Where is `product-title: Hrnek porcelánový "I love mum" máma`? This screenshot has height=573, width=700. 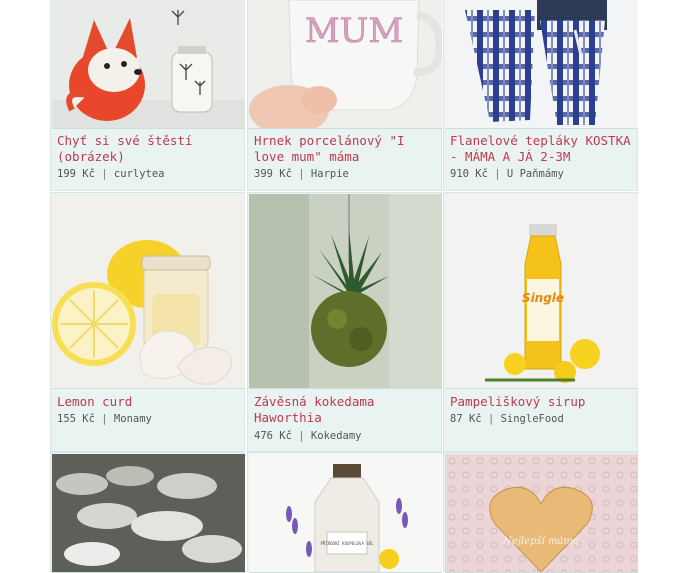 product-title: Hrnek porcelánový "I love mum" máma is located at coordinates (346, 149).